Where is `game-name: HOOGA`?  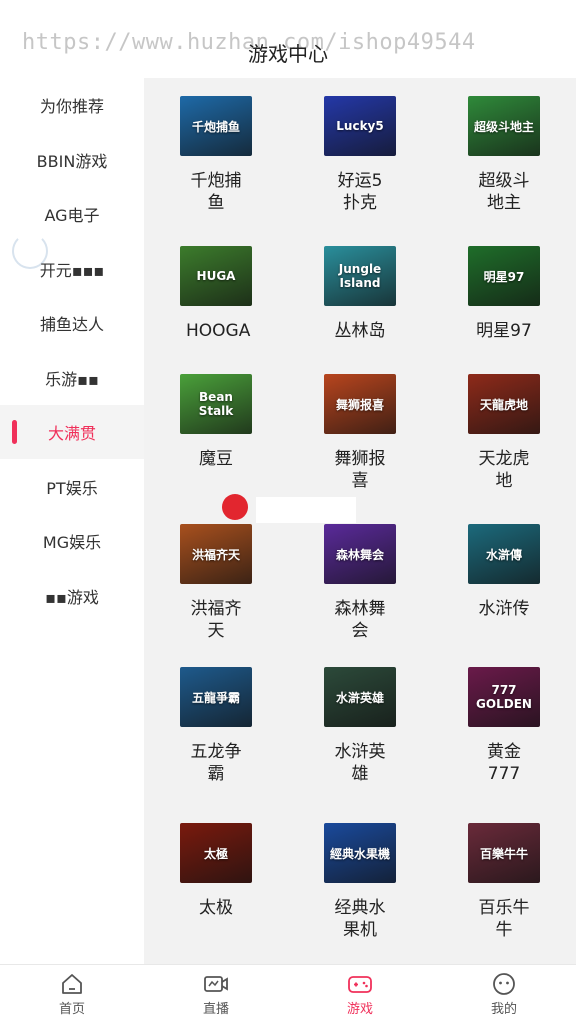 game-name: HOOGA is located at coordinates (218, 331).